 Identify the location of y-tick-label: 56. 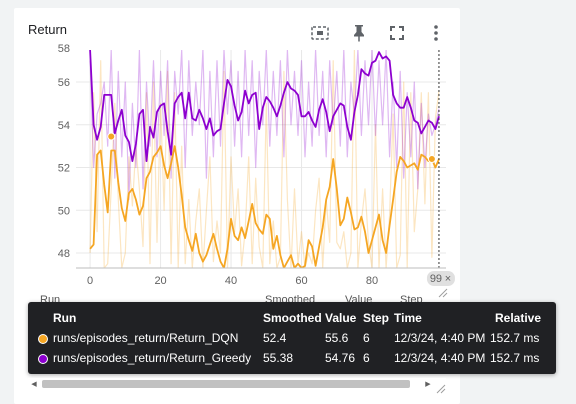
(64, 83).